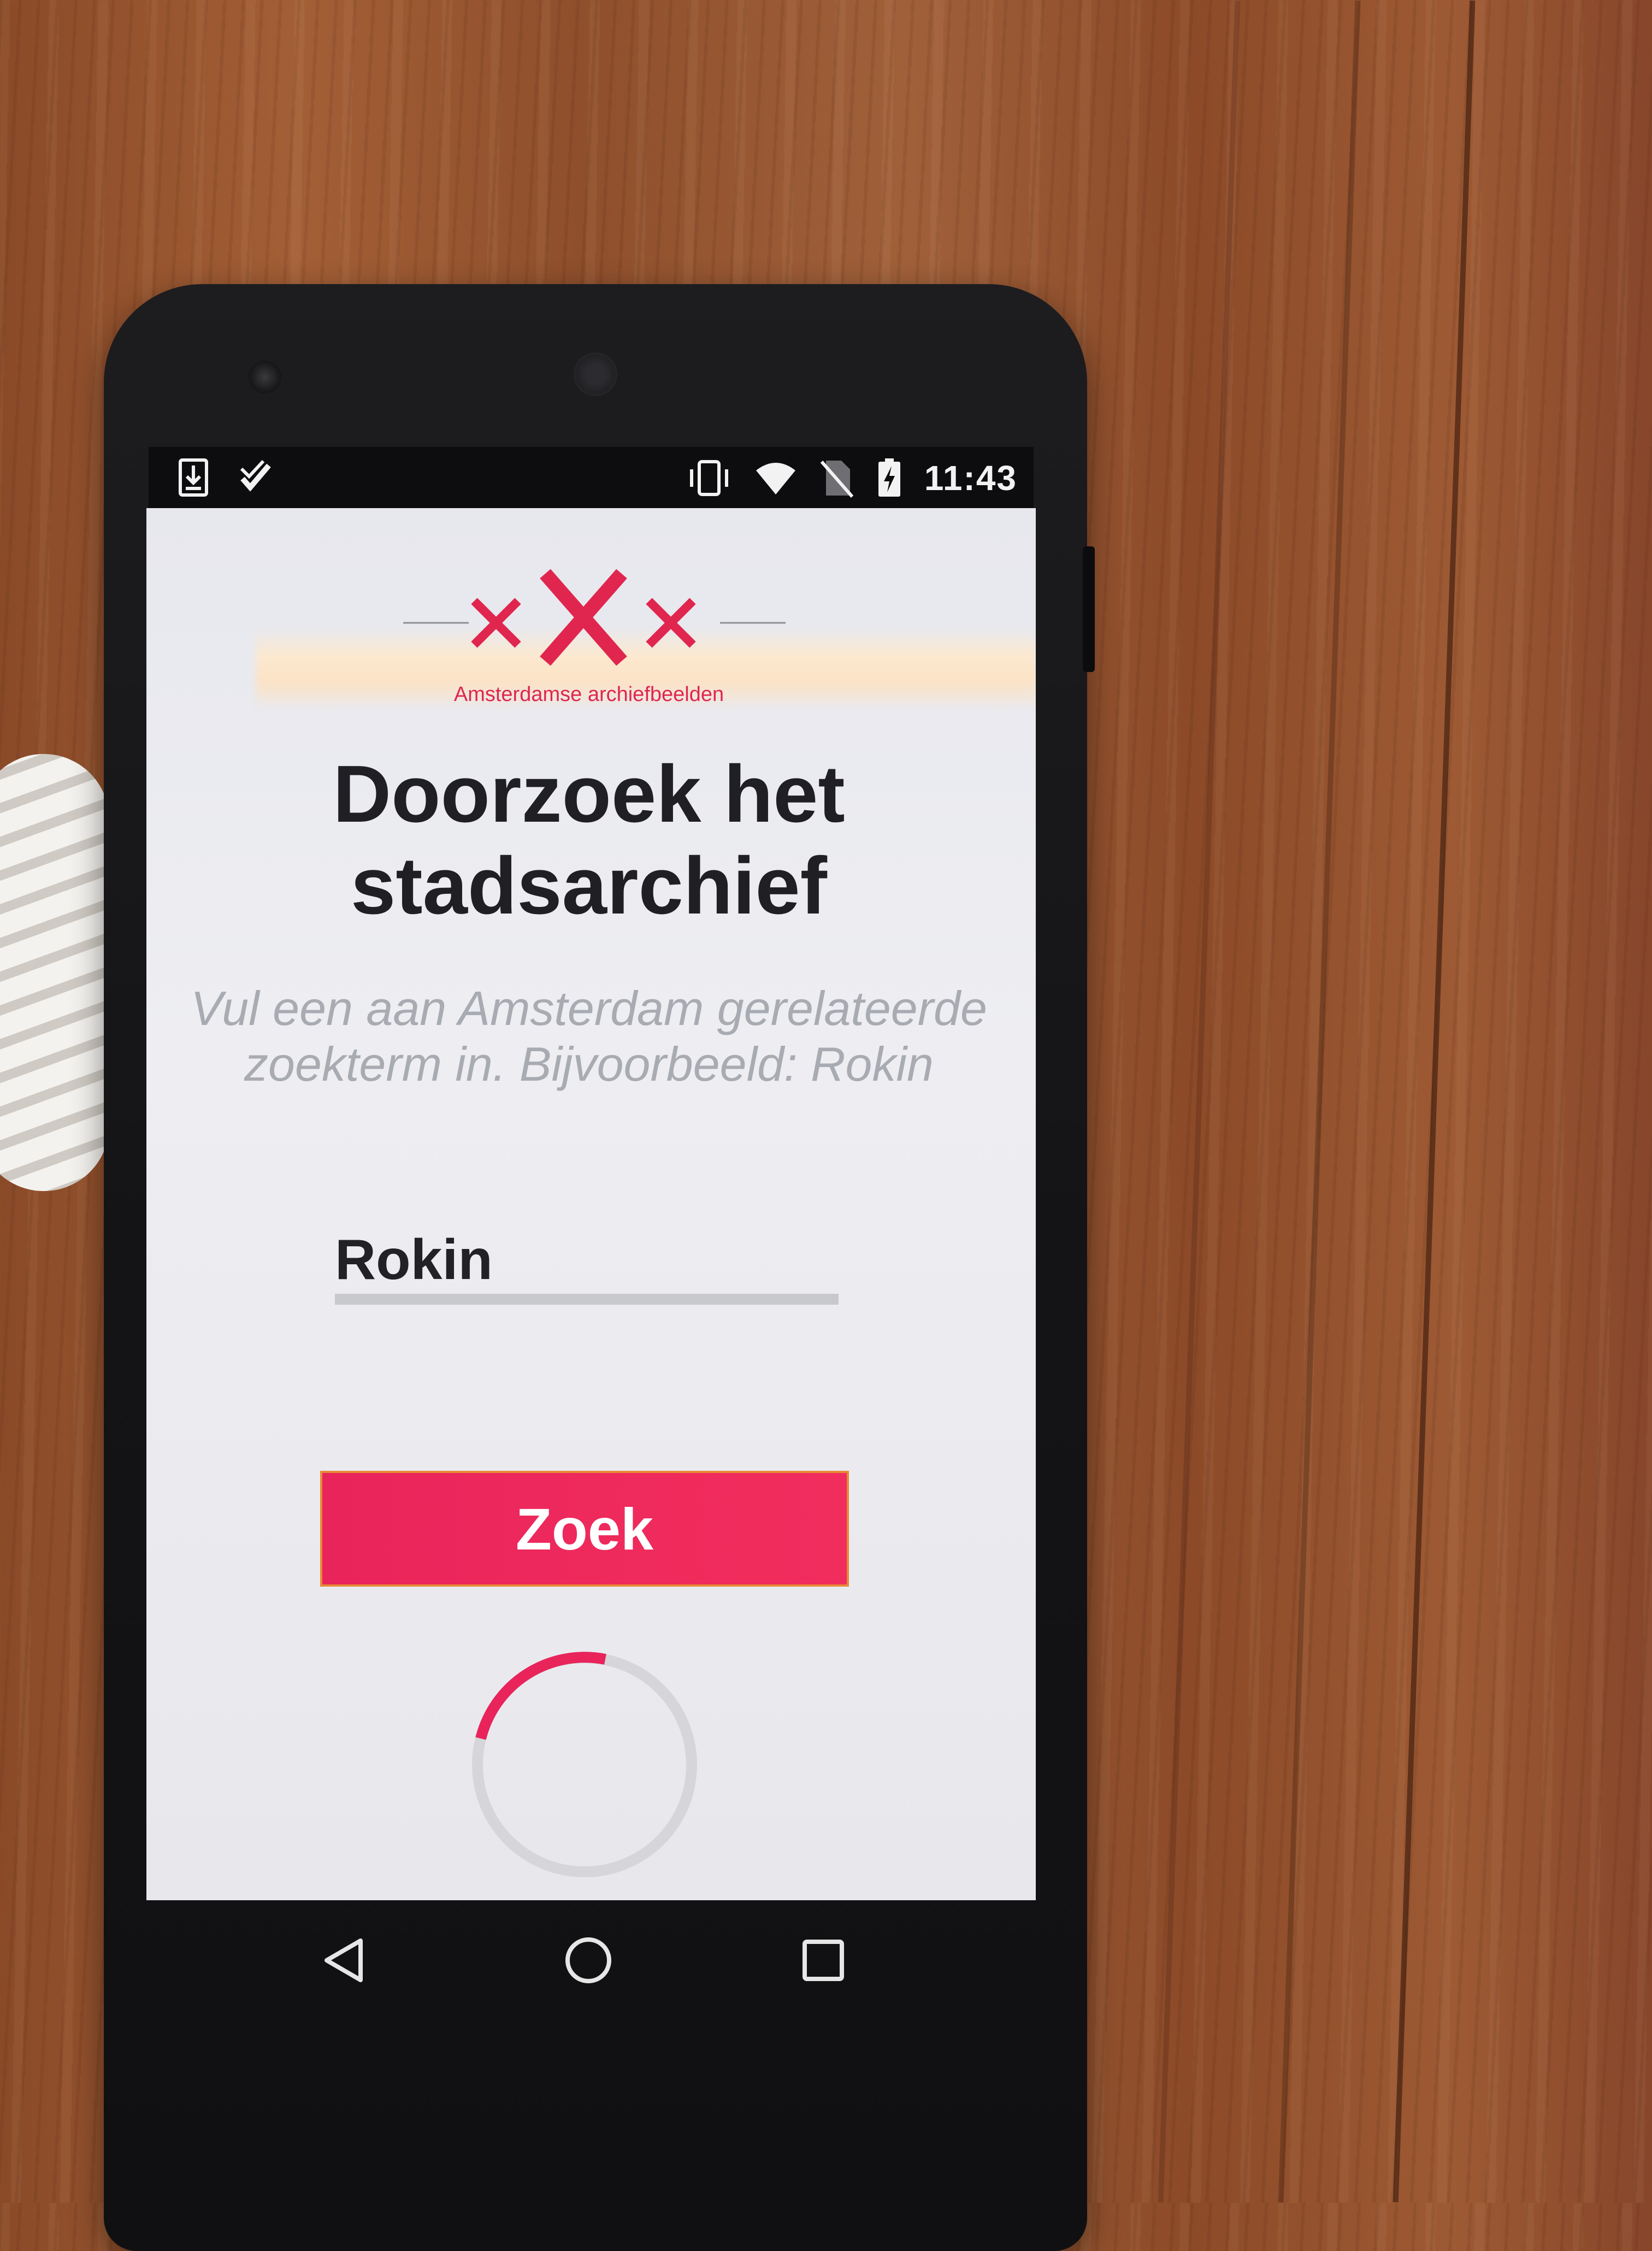 The image size is (1652, 2251). What do you see at coordinates (588, 840) in the screenshot?
I see `page-title: Doorzoek het stadsarchief` at bounding box center [588, 840].